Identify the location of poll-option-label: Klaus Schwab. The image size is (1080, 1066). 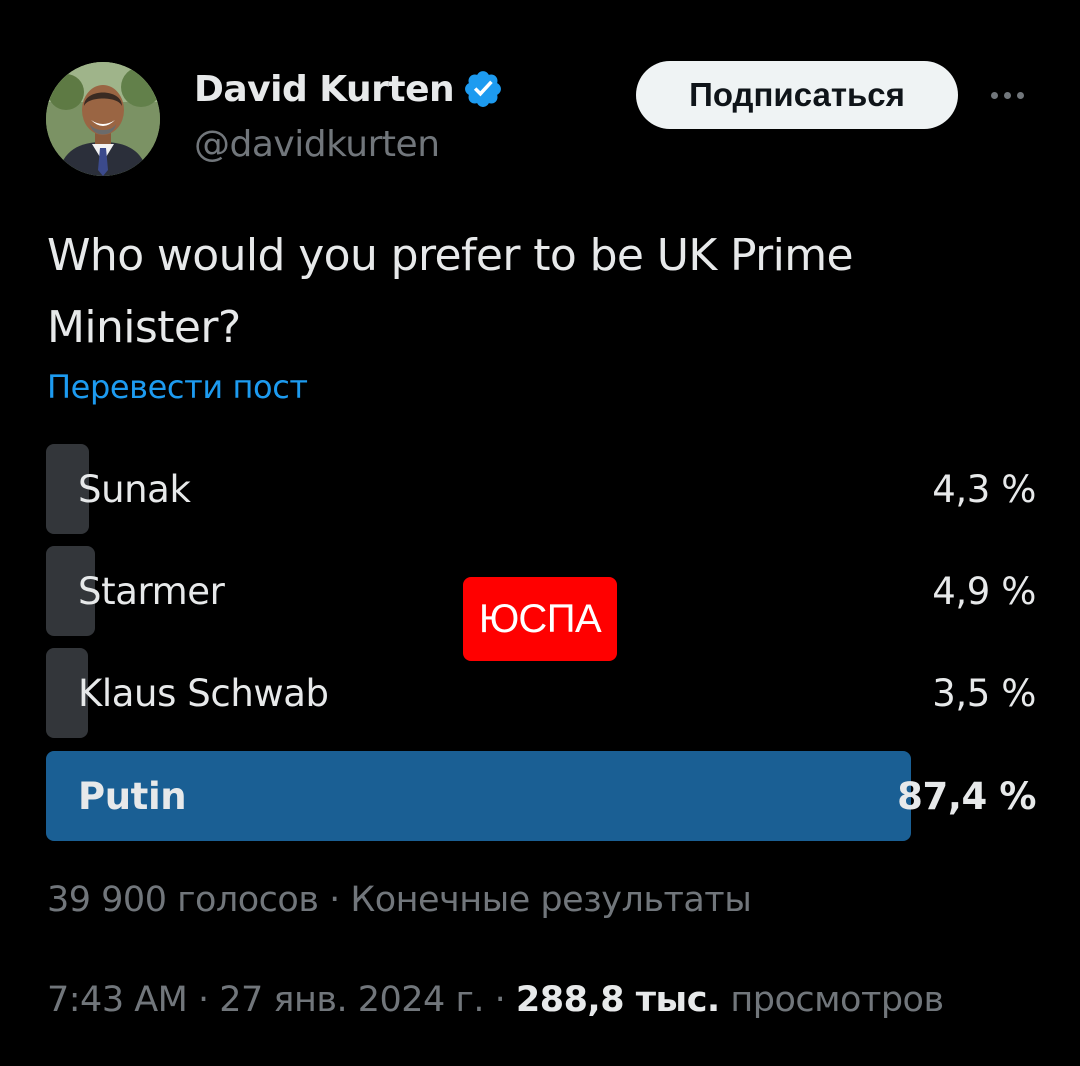
(203, 693).